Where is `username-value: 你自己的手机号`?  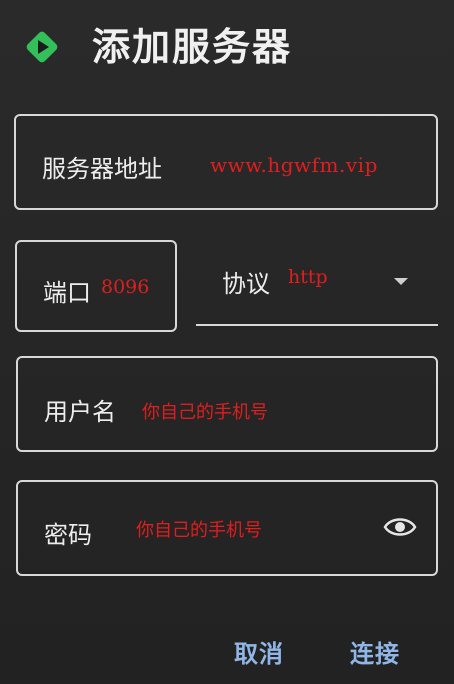
username-value: 你自己的手机号 is located at coordinates (205, 412).